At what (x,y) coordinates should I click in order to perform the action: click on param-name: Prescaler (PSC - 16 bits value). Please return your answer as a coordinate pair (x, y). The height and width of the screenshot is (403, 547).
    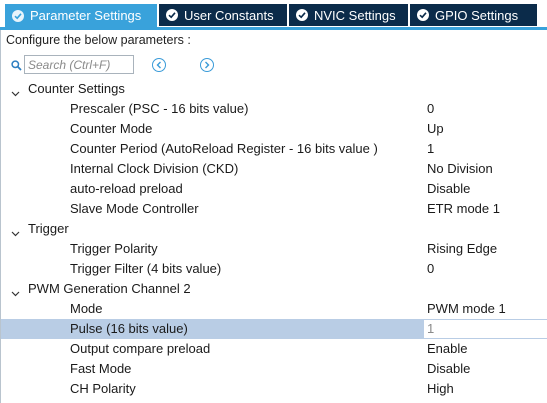
    Looking at the image, I should click on (159, 108).